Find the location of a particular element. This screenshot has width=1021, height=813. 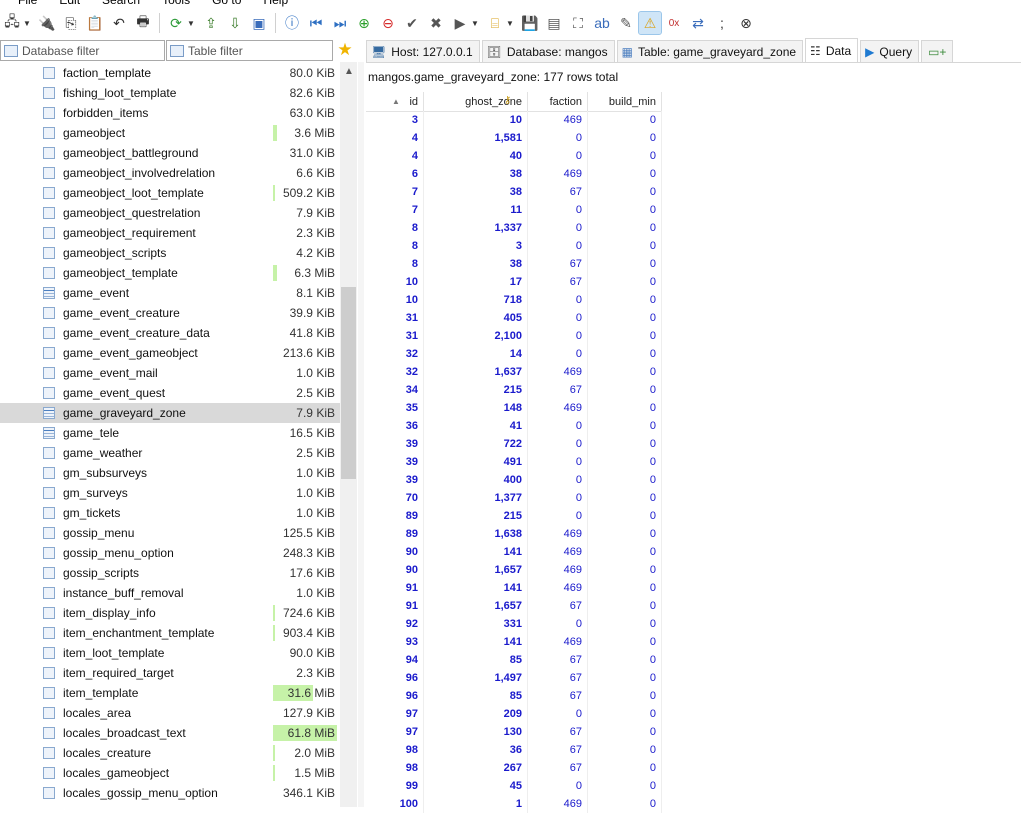

cell-ghost-zone: 3 is located at coordinates (476, 246).